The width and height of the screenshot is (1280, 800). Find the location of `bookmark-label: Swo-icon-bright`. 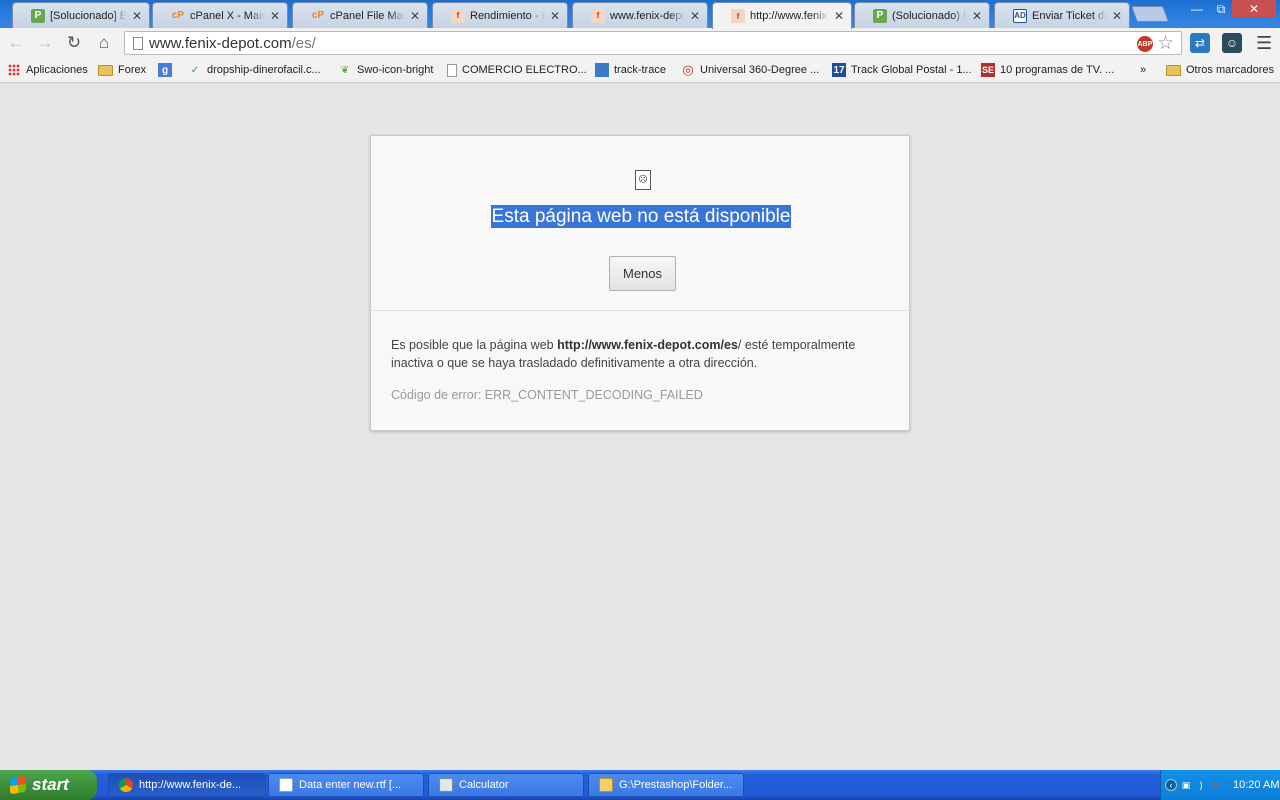

bookmark-label: Swo-icon-bright is located at coordinates (395, 70).